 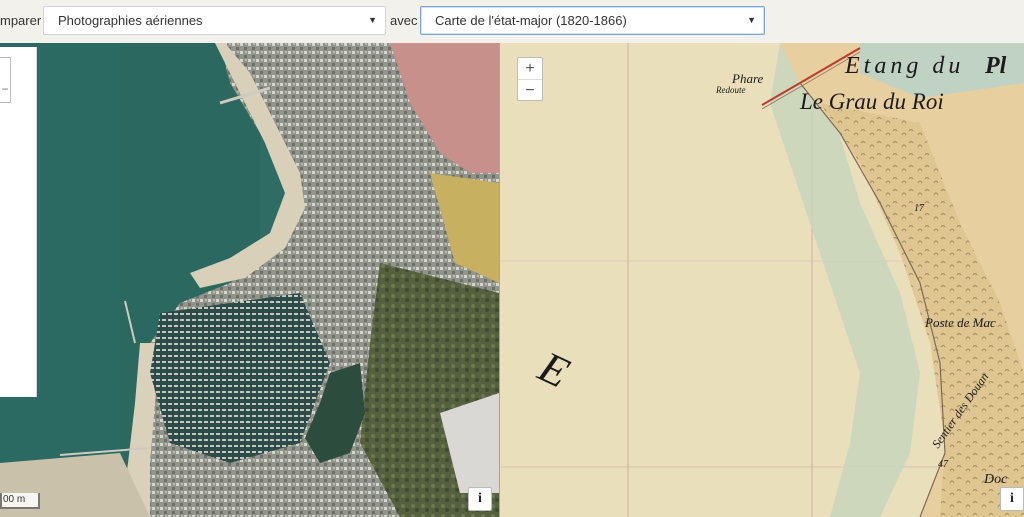 I want to click on phare-label: Phare, so click(x=747, y=78).